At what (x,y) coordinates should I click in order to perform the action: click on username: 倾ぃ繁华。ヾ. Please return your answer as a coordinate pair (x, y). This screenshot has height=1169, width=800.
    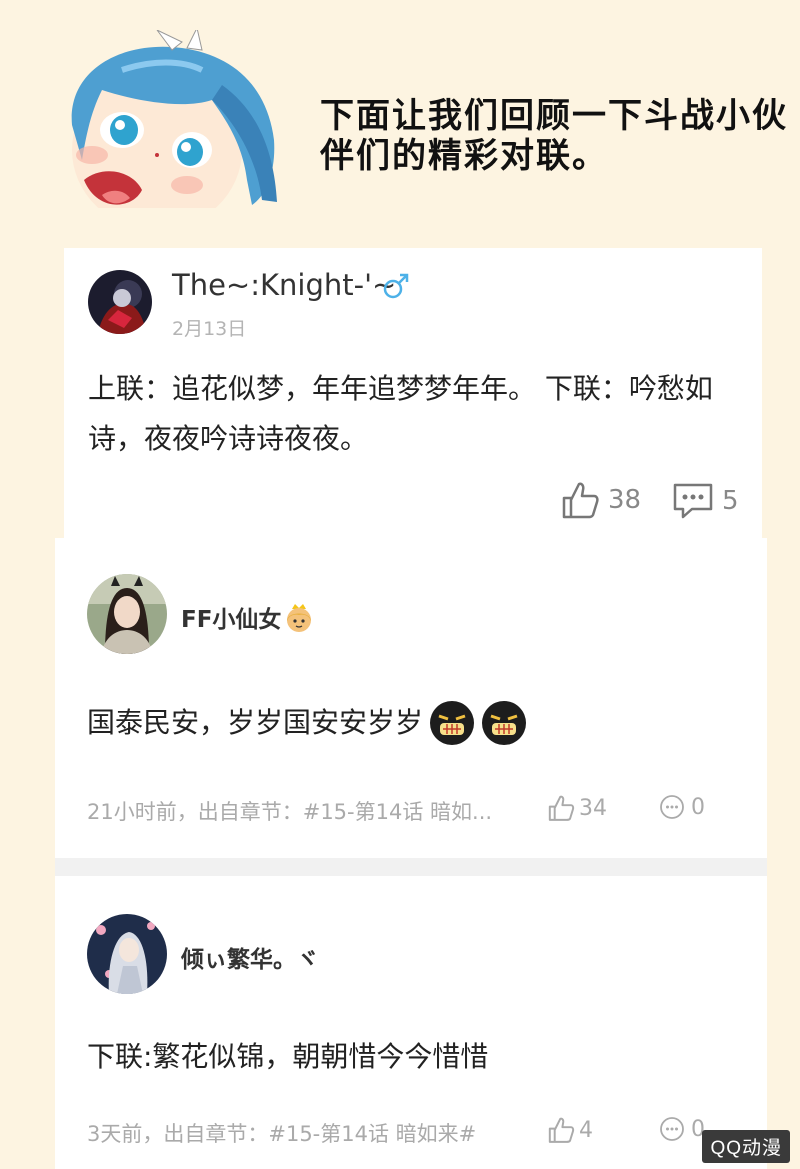
    Looking at the image, I should click on (250, 957).